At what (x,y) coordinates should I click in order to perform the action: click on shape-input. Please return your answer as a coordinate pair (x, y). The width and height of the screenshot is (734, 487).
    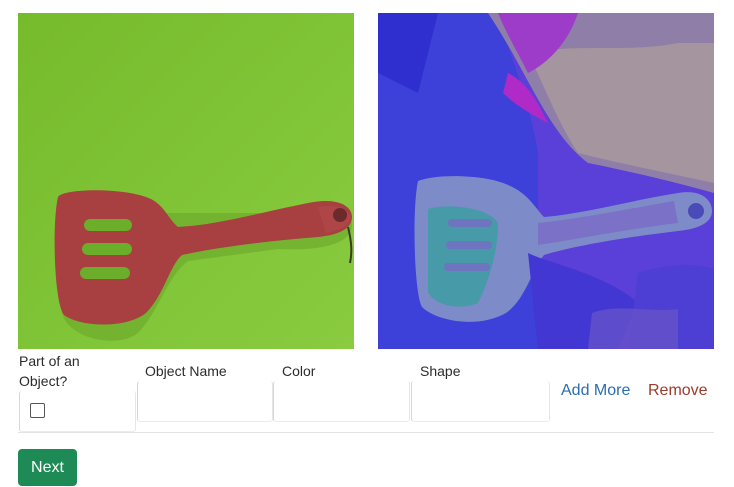
    Looking at the image, I should click on (480, 401).